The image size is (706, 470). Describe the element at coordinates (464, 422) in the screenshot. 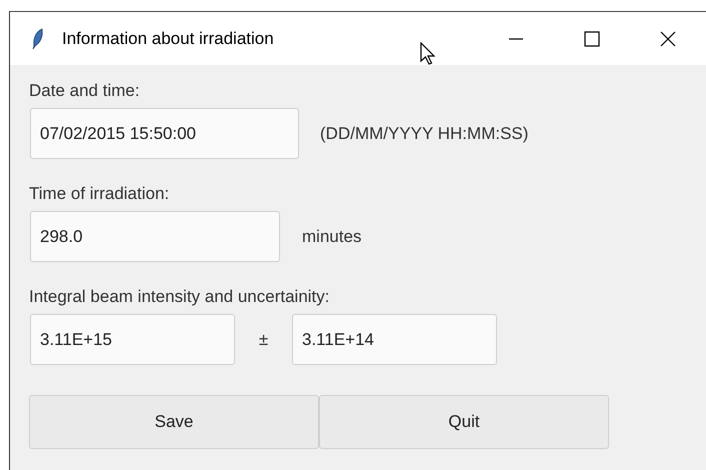

I see `action-button: Quit` at that location.